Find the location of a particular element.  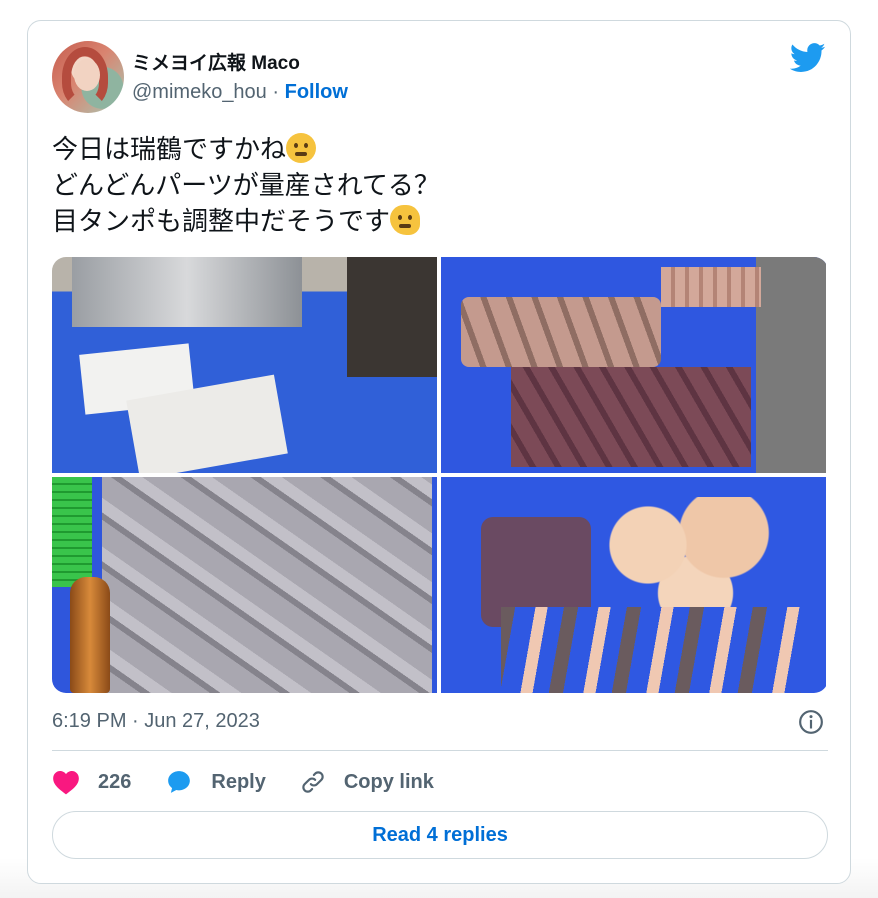

thinking-face-emoji is located at coordinates (301, 148).